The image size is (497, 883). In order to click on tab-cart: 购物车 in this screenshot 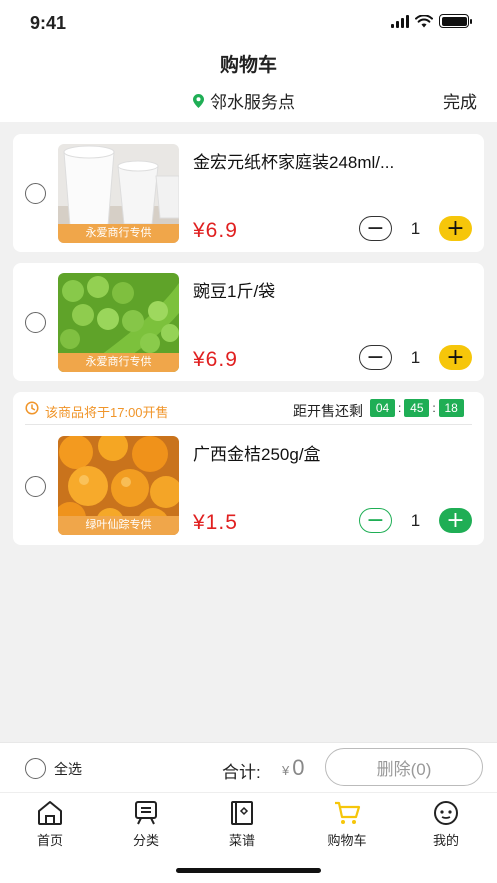, I will do `click(347, 824)`.